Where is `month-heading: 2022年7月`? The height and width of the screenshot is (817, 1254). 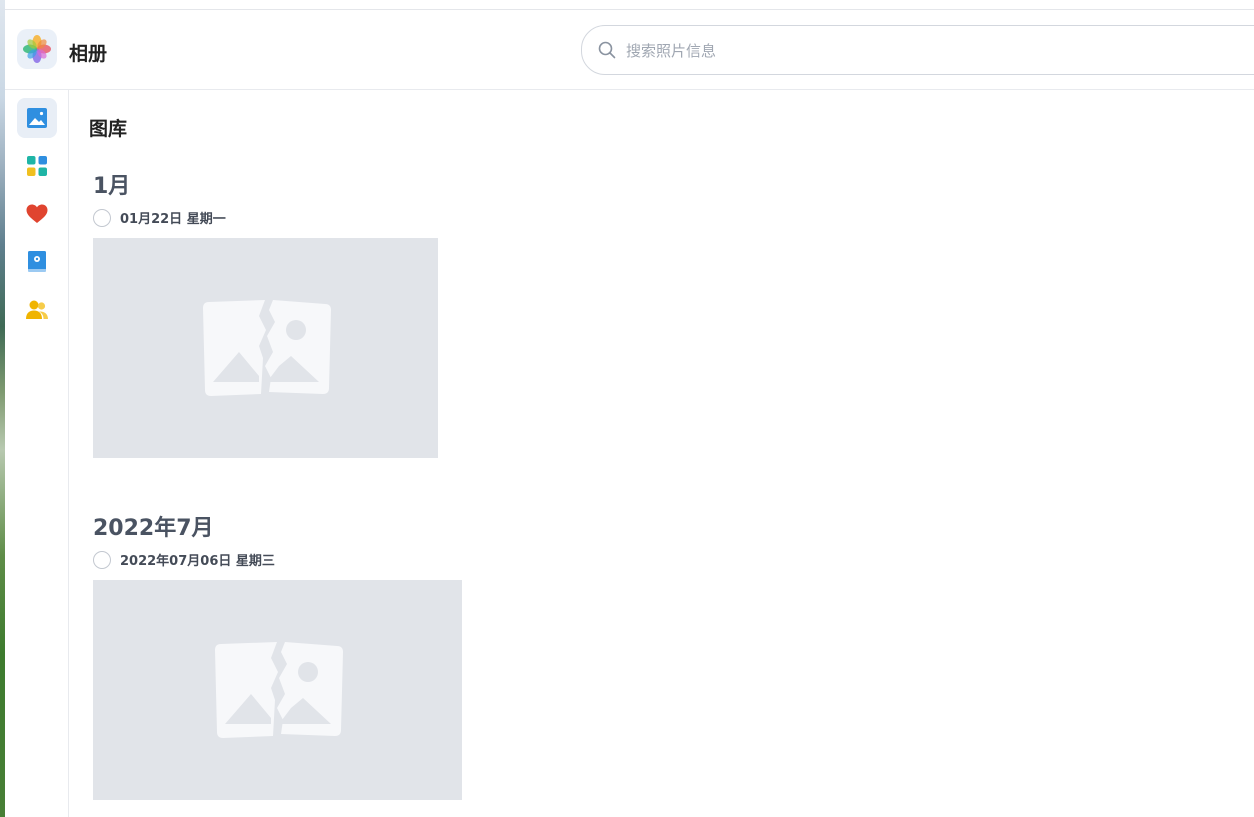
month-heading: 2022年7月 is located at coordinates (153, 528).